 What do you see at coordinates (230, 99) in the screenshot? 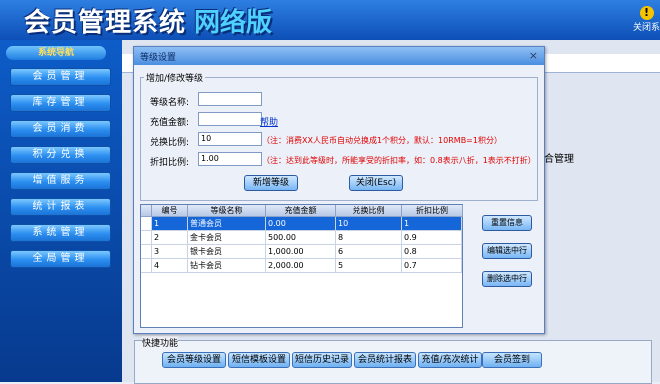
I see `level-name-input` at bounding box center [230, 99].